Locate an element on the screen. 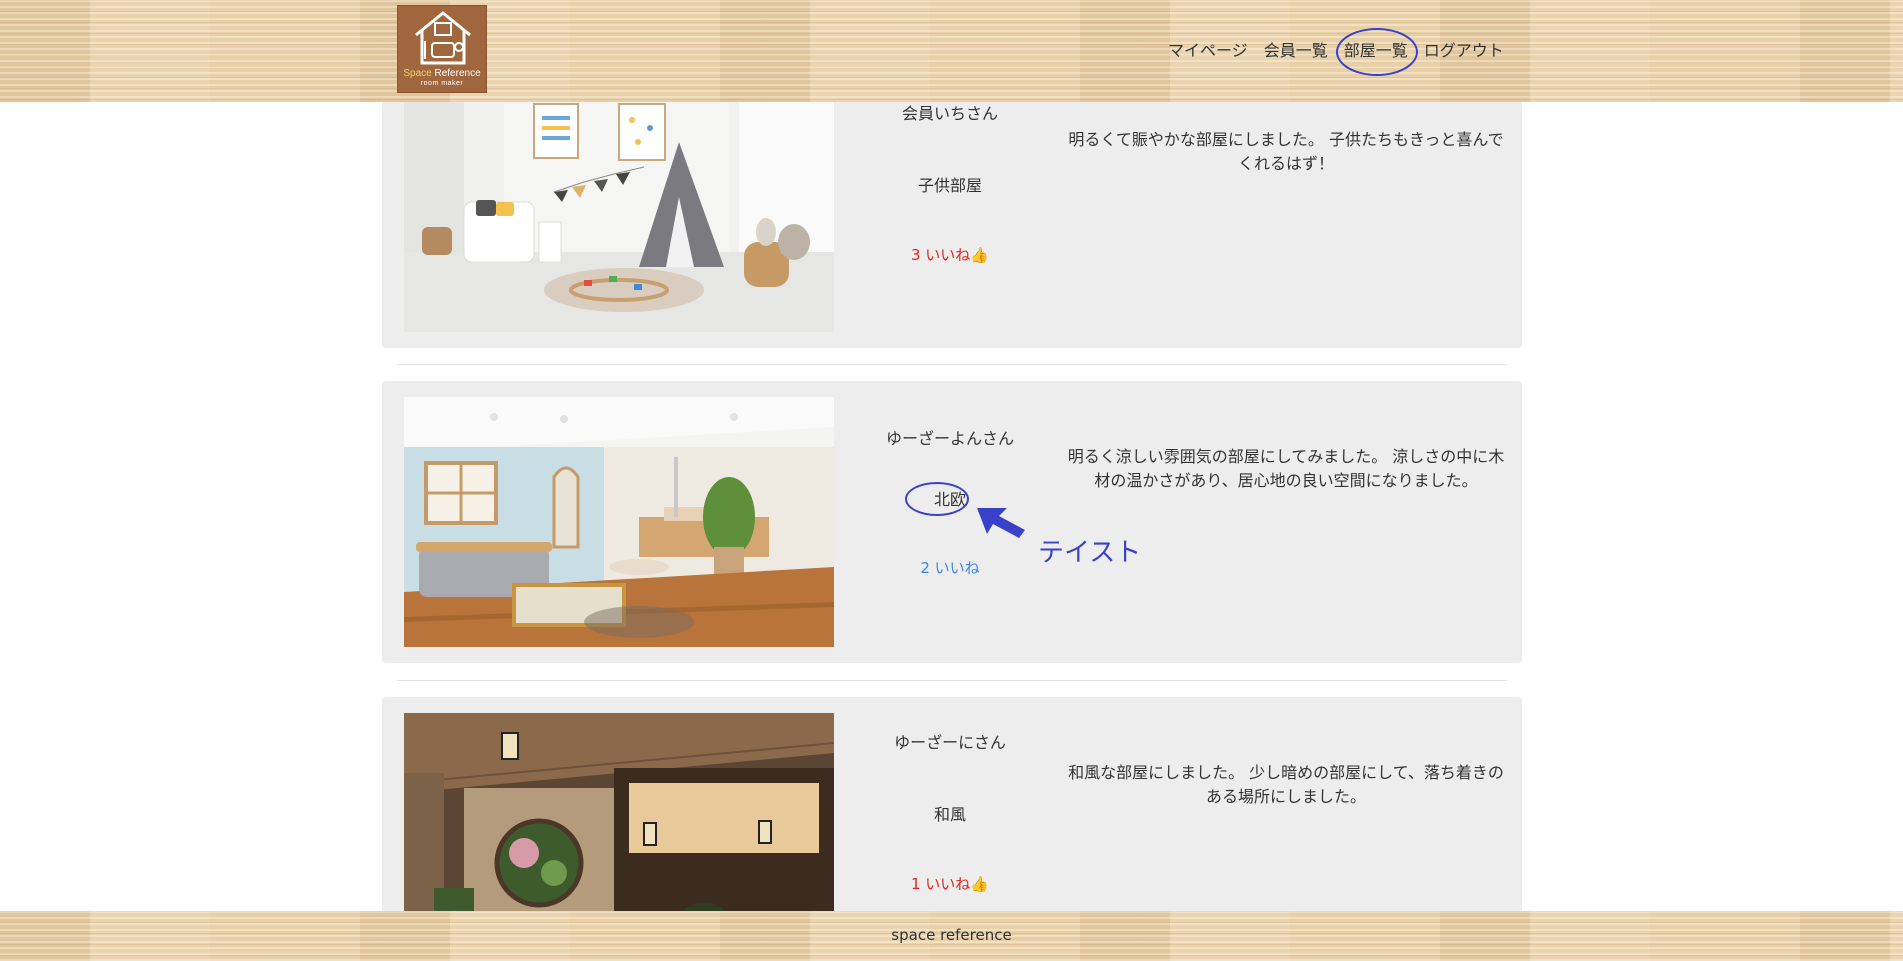  kids-room-image is located at coordinates (619, 217).